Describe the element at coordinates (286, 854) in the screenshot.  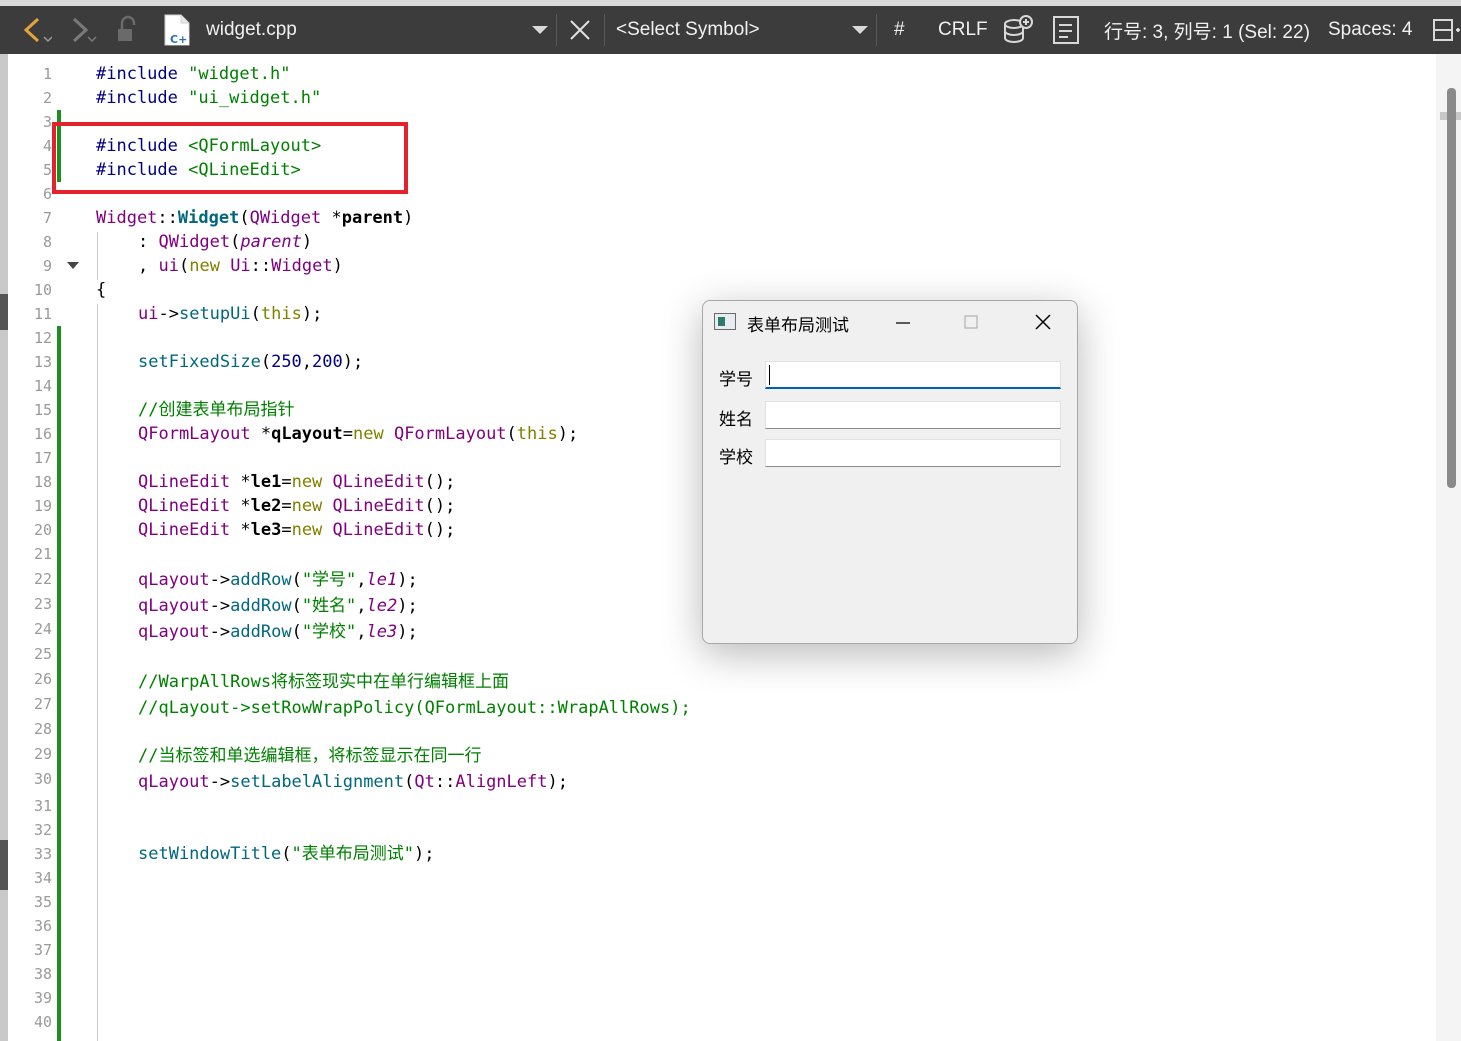
I see `code-line-33: setWindowTitle("表单布局测试");` at that location.